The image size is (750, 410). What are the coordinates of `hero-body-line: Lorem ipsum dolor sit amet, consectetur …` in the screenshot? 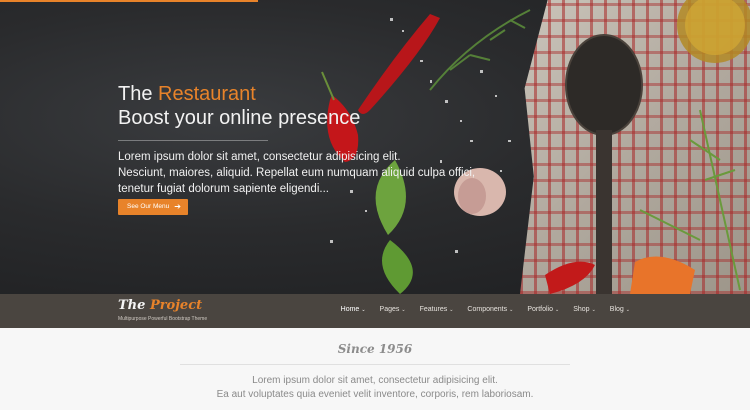 It's located at (259, 157).